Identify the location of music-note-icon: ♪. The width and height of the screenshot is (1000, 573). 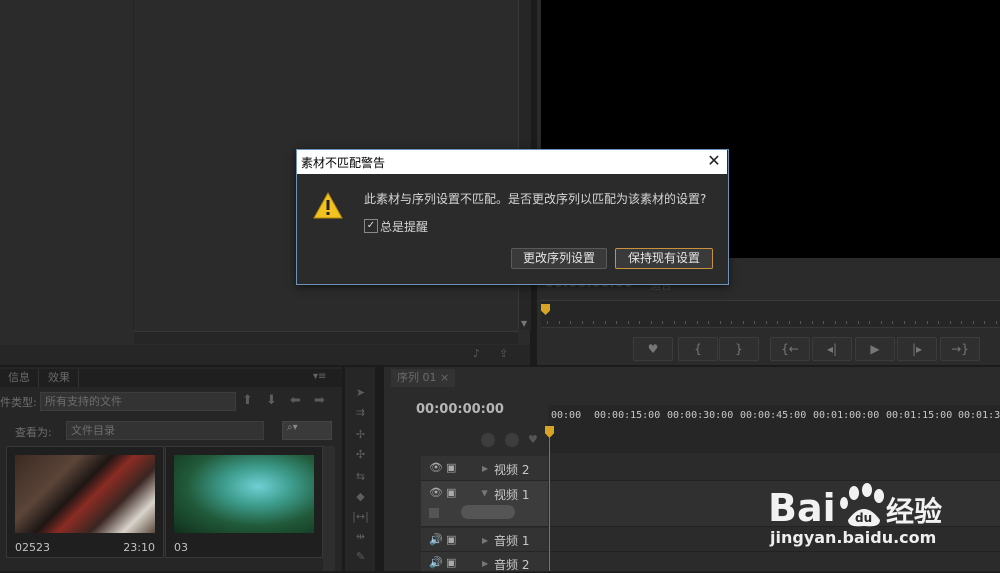
(476, 353).